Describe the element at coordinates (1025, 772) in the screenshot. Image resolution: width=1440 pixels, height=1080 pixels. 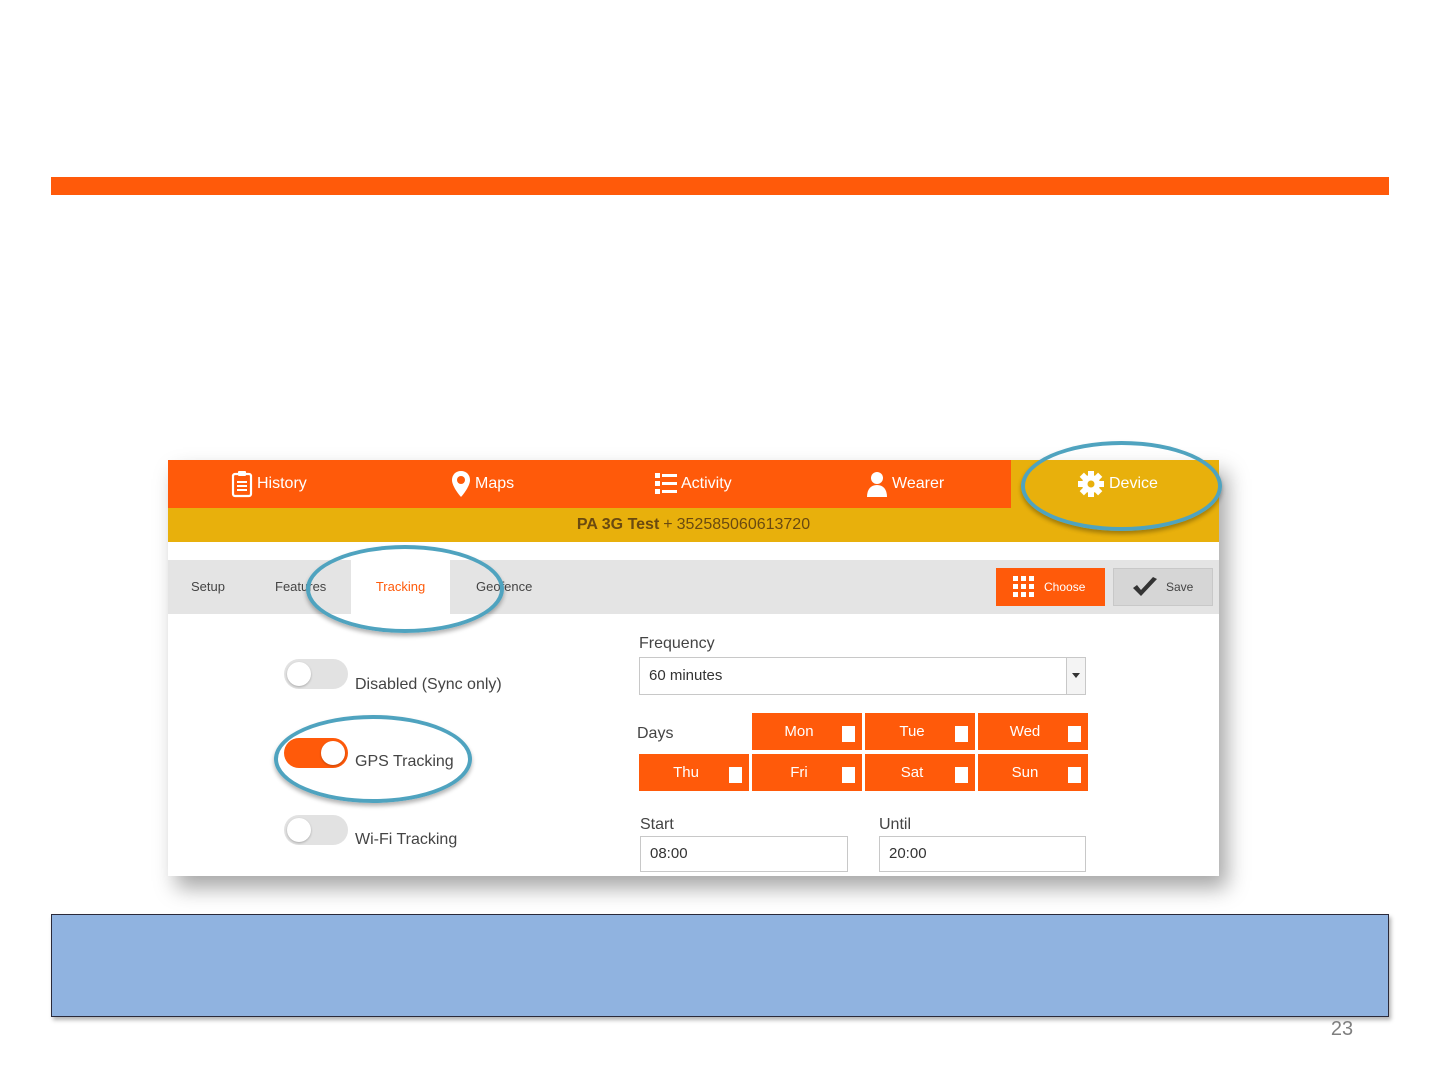
I see `day-sun-label: Sun` at that location.